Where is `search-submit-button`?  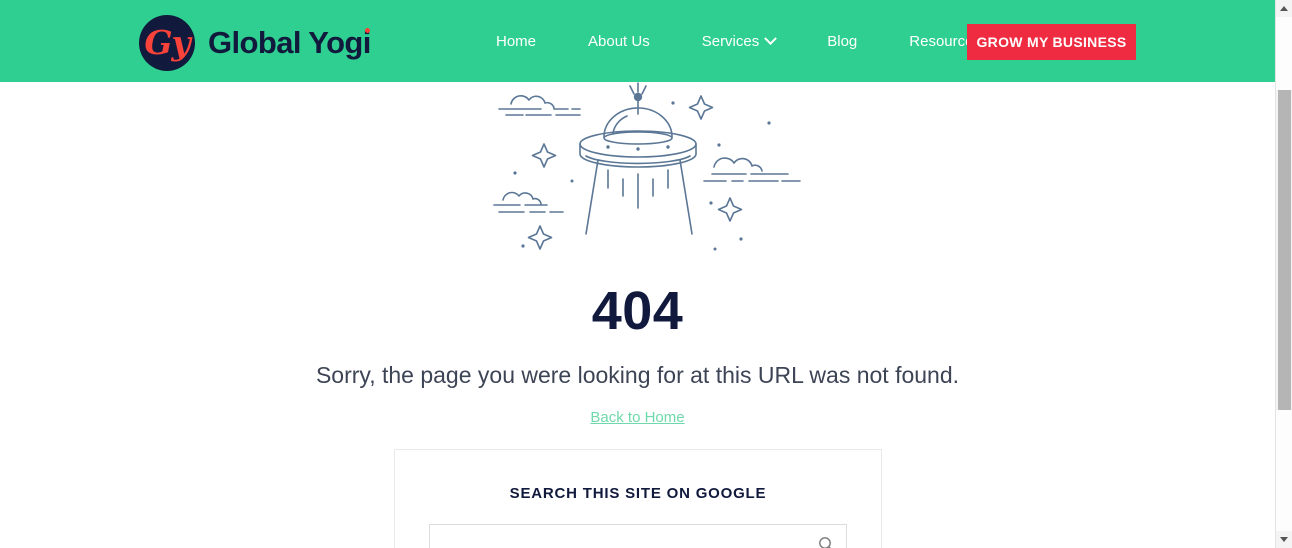
search-submit-button is located at coordinates (826, 536).